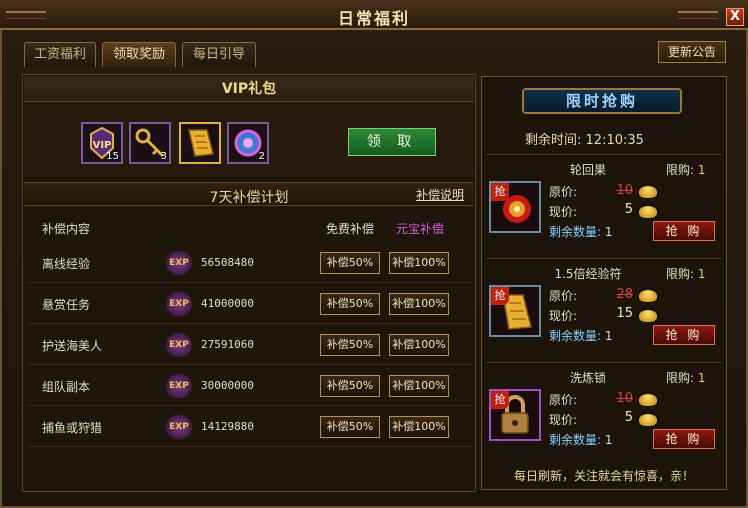 This screenshot has width=748, height=508. What do you see at coordinates (249, 198) in the screenshot?
I see `plan-title: 7天补偿计划` at bounding box center [249, 198].